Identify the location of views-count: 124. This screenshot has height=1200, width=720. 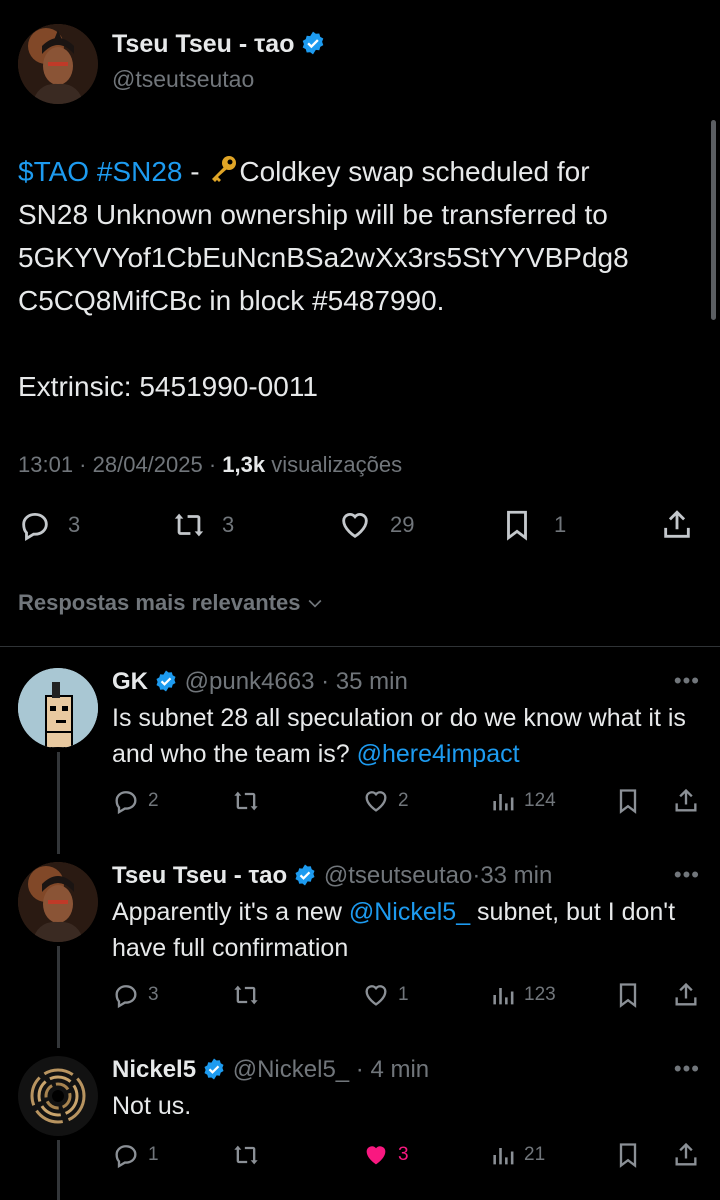
(540, 800).